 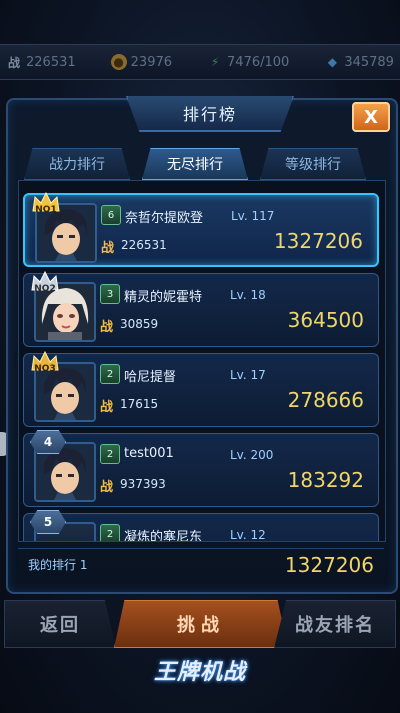 I want to click on energy-value: 7476/100, so click(x=258, y=62).